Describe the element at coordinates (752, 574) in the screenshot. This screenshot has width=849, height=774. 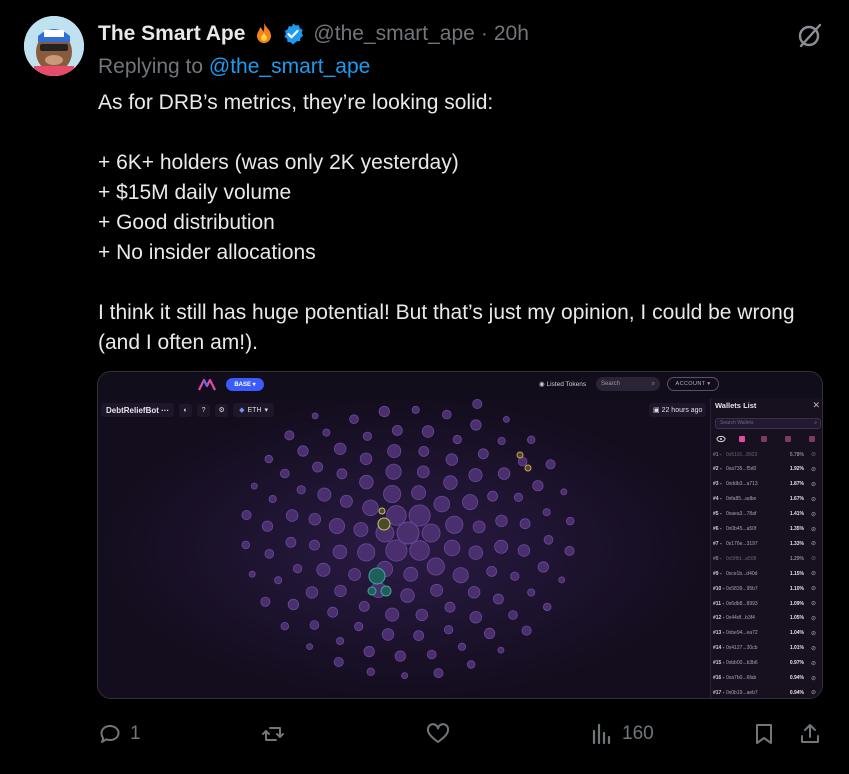
I see `wallet-address: 0xce1b...d40d` at that location.